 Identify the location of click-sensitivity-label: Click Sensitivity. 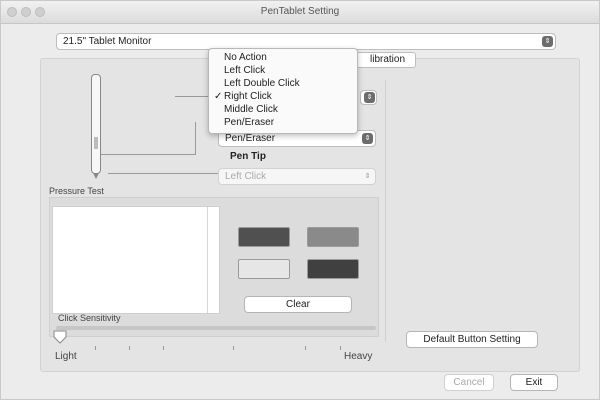
(89, 318).